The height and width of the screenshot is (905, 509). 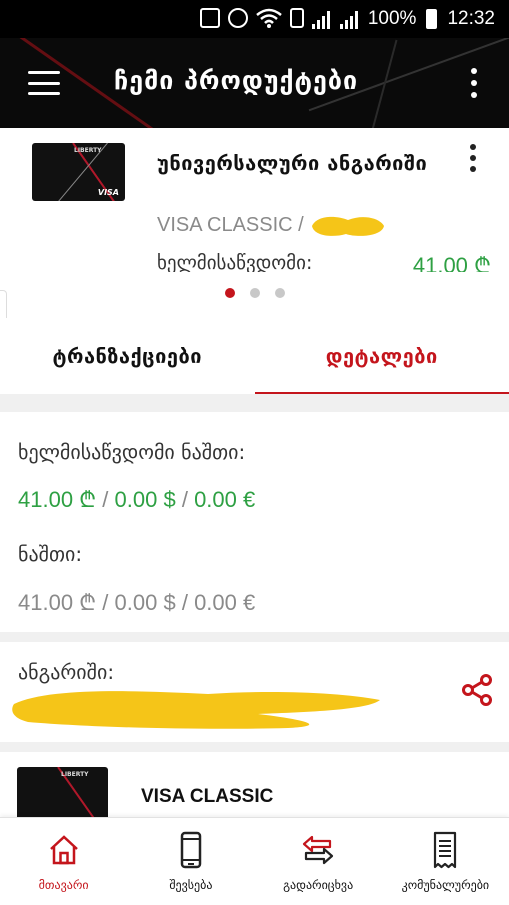 What do you see at coordinates (292, 163) in the screenshot?
I see `product-name: უნივერსალური ანგარიში` at bounding box center [292, 163].